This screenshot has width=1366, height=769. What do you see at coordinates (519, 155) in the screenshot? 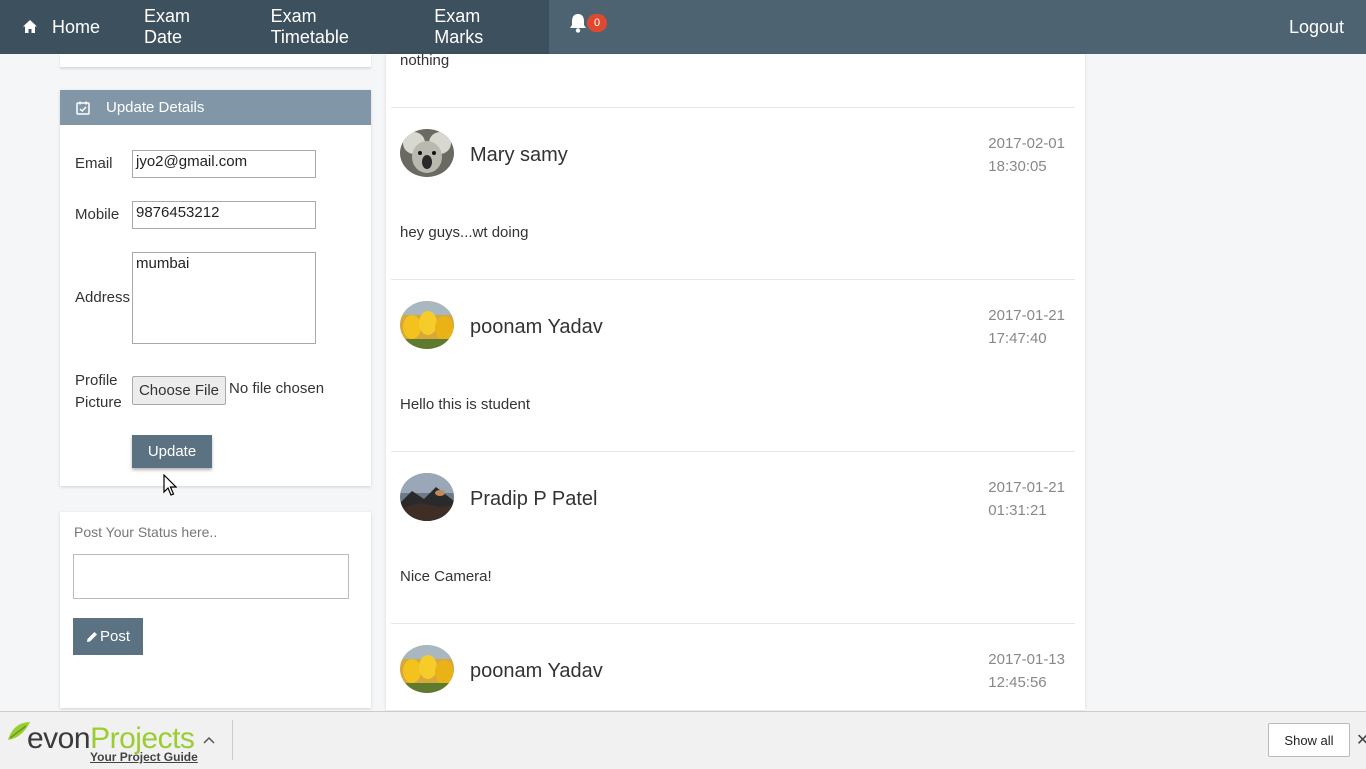
I see `post-author: Mary samy` at bounding box center [519, 155].